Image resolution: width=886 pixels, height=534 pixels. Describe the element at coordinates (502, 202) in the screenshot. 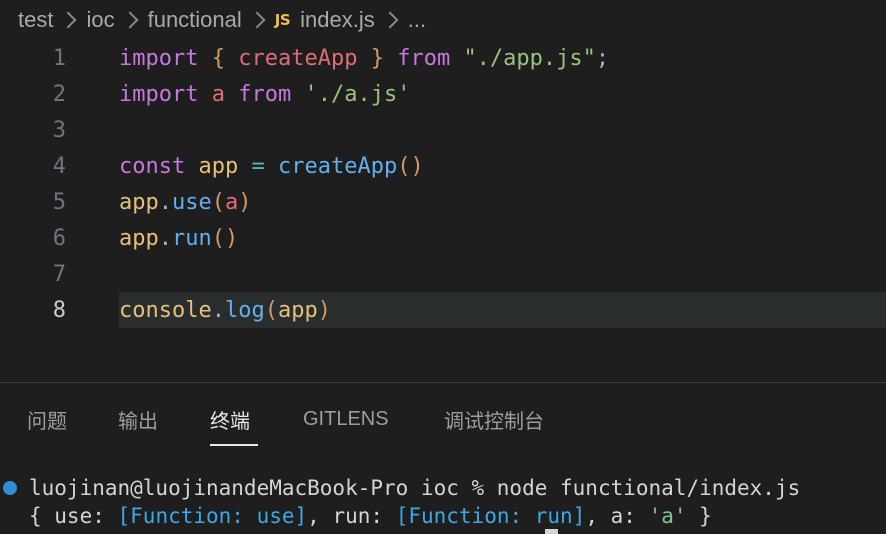

I see `code-text: app. use(a)` at that location.